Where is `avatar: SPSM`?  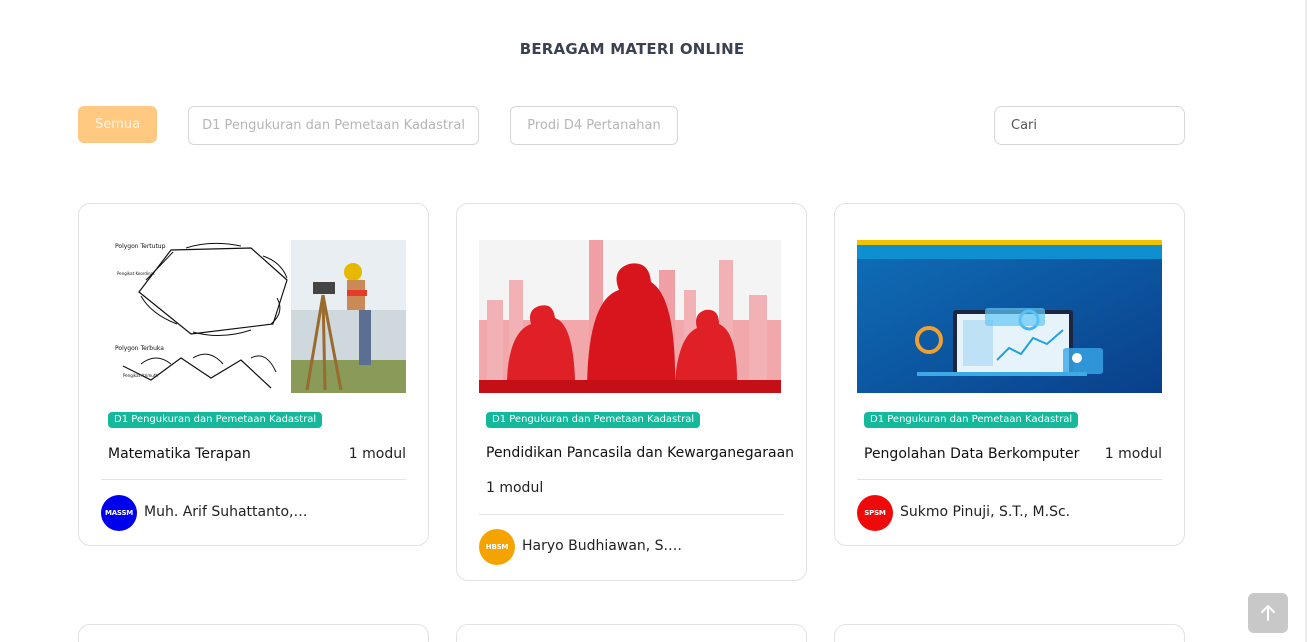
avatar: SPSM is located at coordinates (875, 513).